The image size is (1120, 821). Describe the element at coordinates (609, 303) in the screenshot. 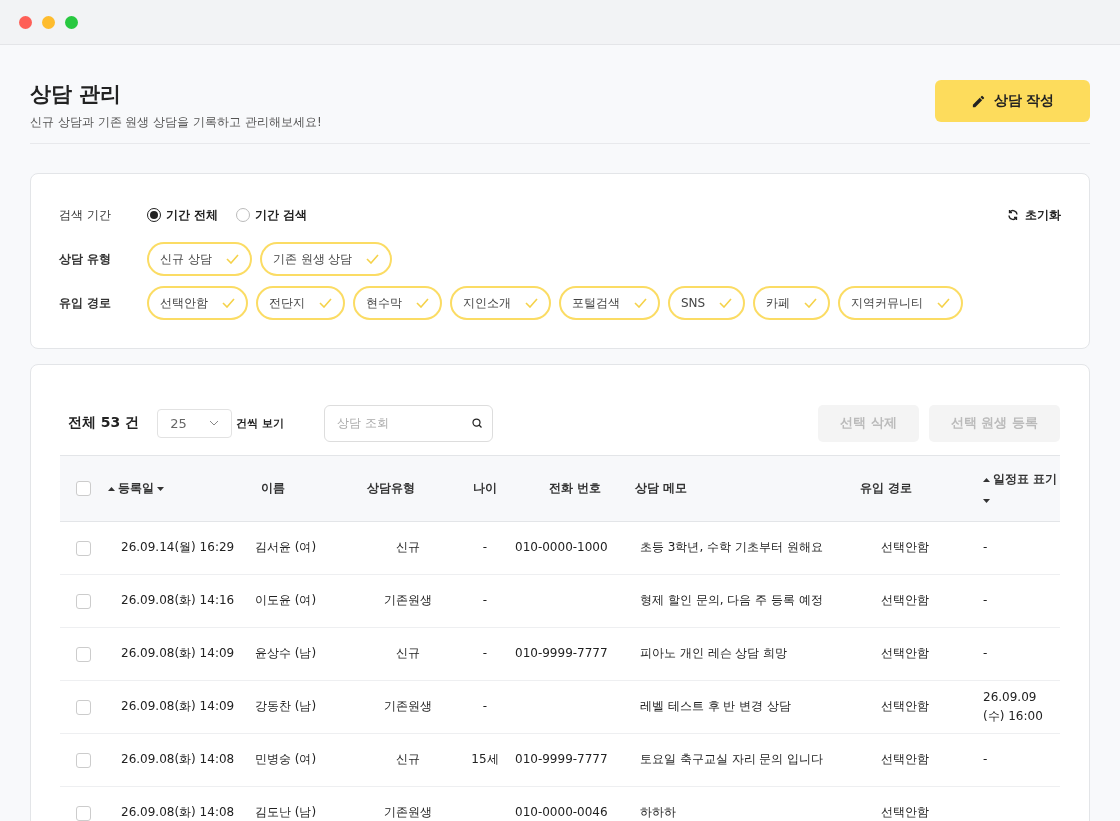

I see `filter-chip: 포털검색` at that location.